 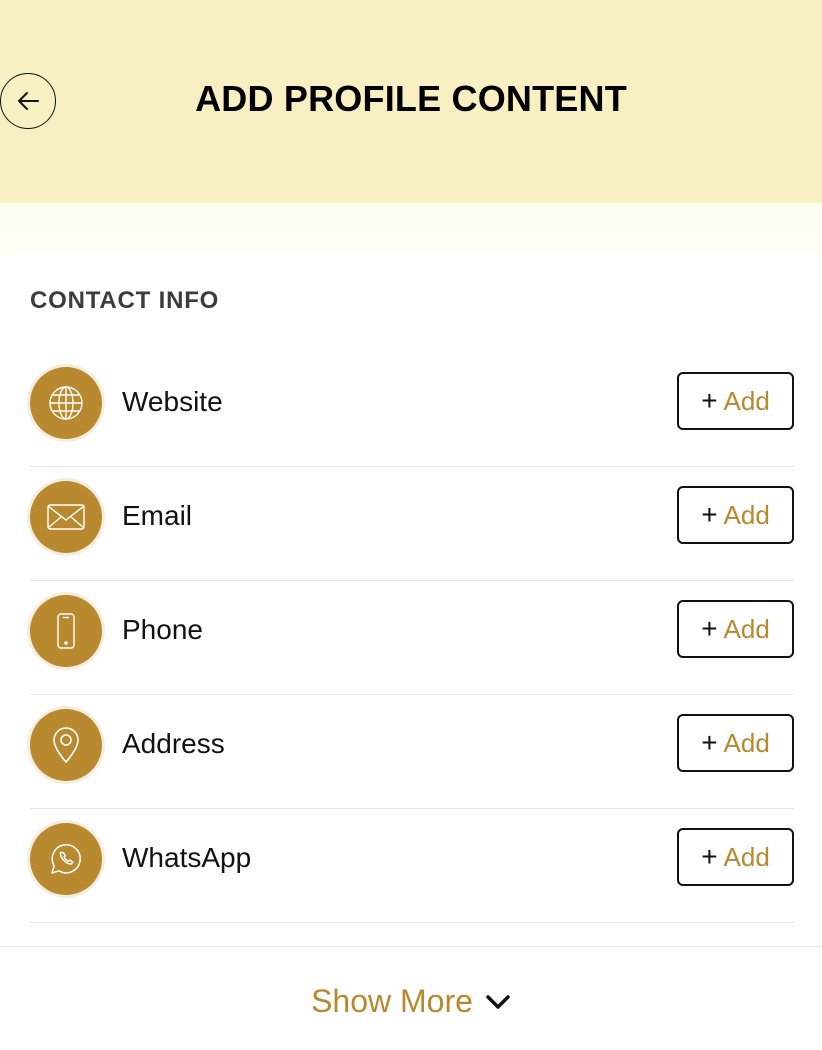 What do you see at coordinates (66, 745) in the screenshot?
I see `map-pin-icon` at bounding box center [66, 745].